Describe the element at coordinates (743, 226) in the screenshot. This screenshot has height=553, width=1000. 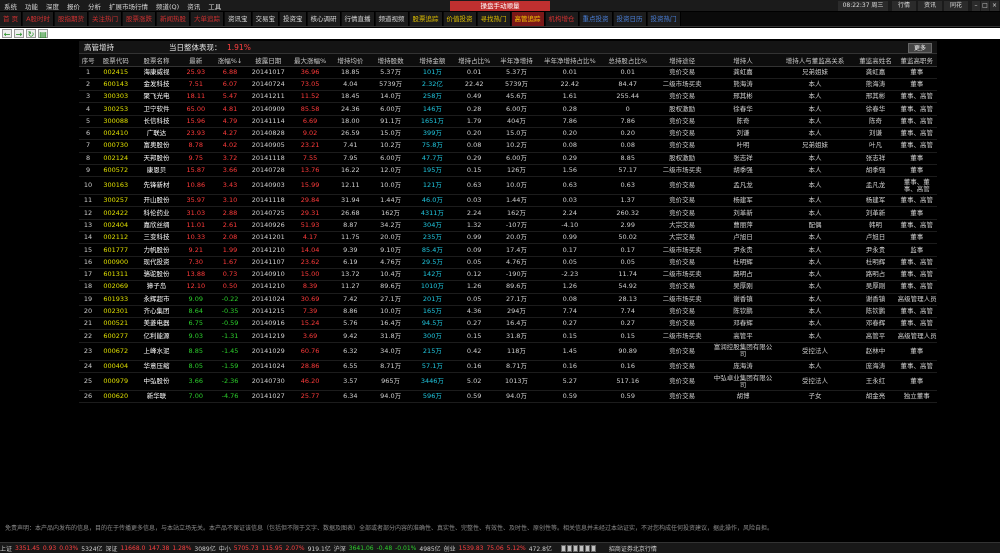
I see `cell-holder: 曹丽萍` at that location.